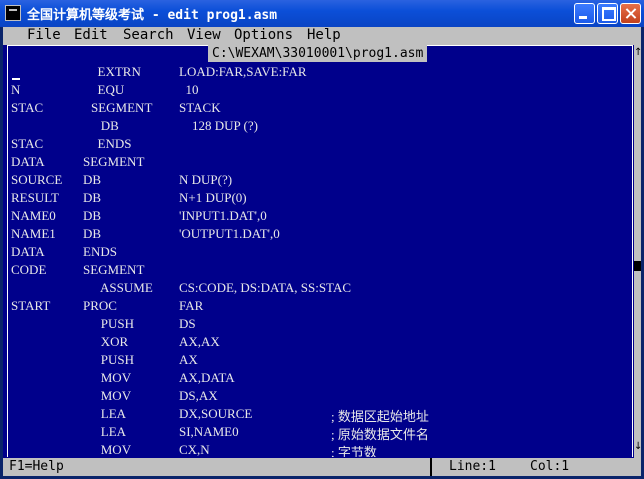  I want to click on code-c3: EXTRN, so click(116, 71).